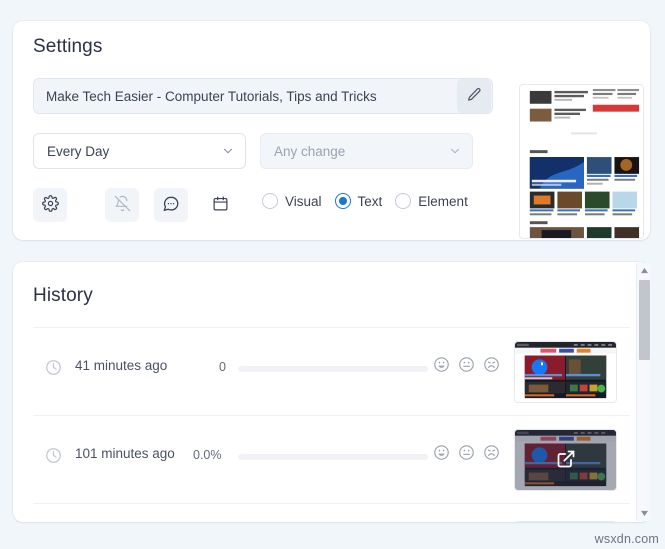 This screenshot has width=665, height=549. What do you see at coordinates (222, 367) in the screenshot?
I see `history-change-value: 0` at bounding box center [222, 367].